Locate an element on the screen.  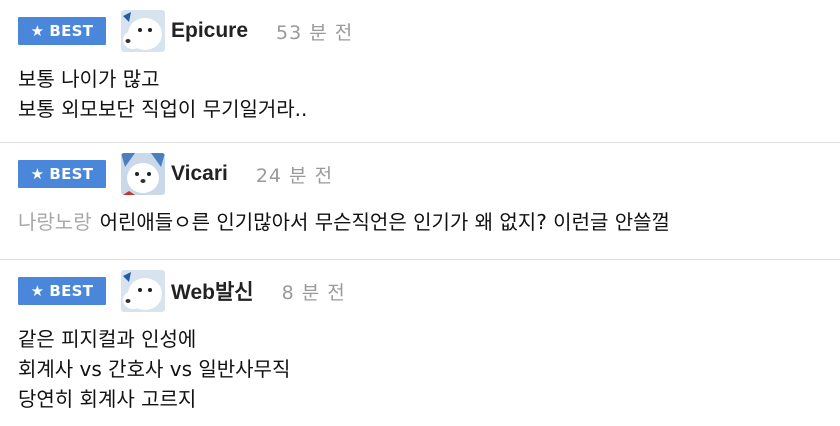
mention-link: 나랑노랑 is located at coordinates (55, 222).